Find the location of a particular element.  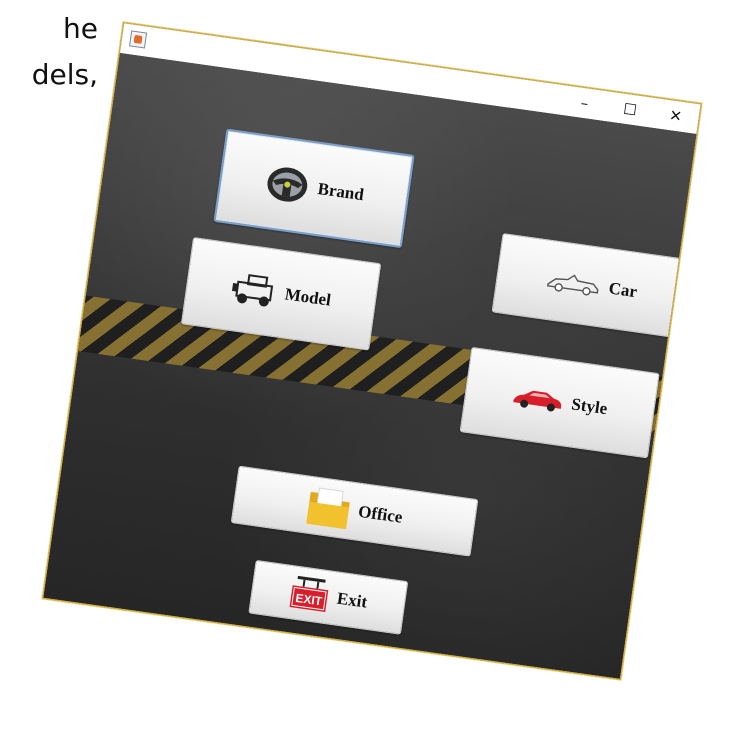

style-button: Style is located at coordinates (559, 402).